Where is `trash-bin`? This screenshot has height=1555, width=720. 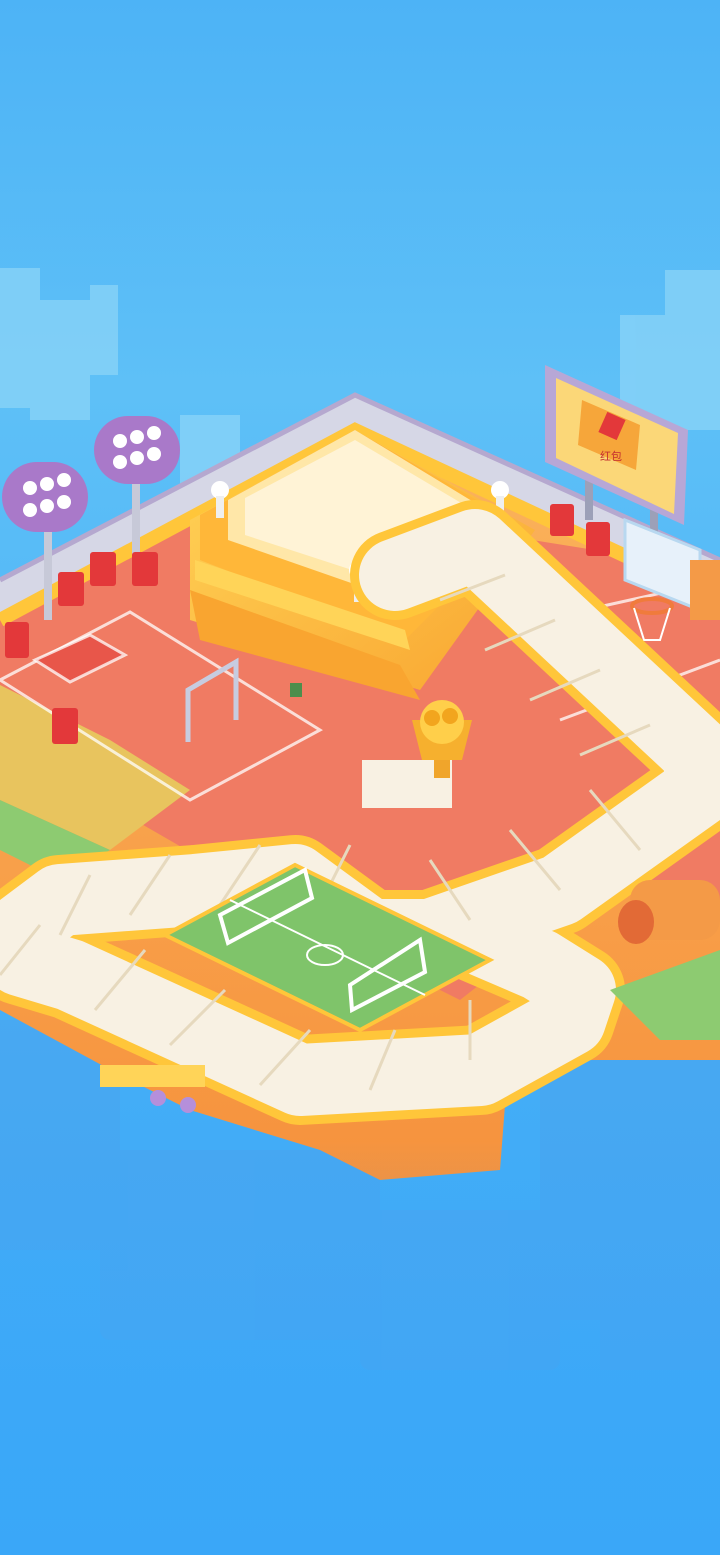 trash-bin is located at coordinates (296, 690).